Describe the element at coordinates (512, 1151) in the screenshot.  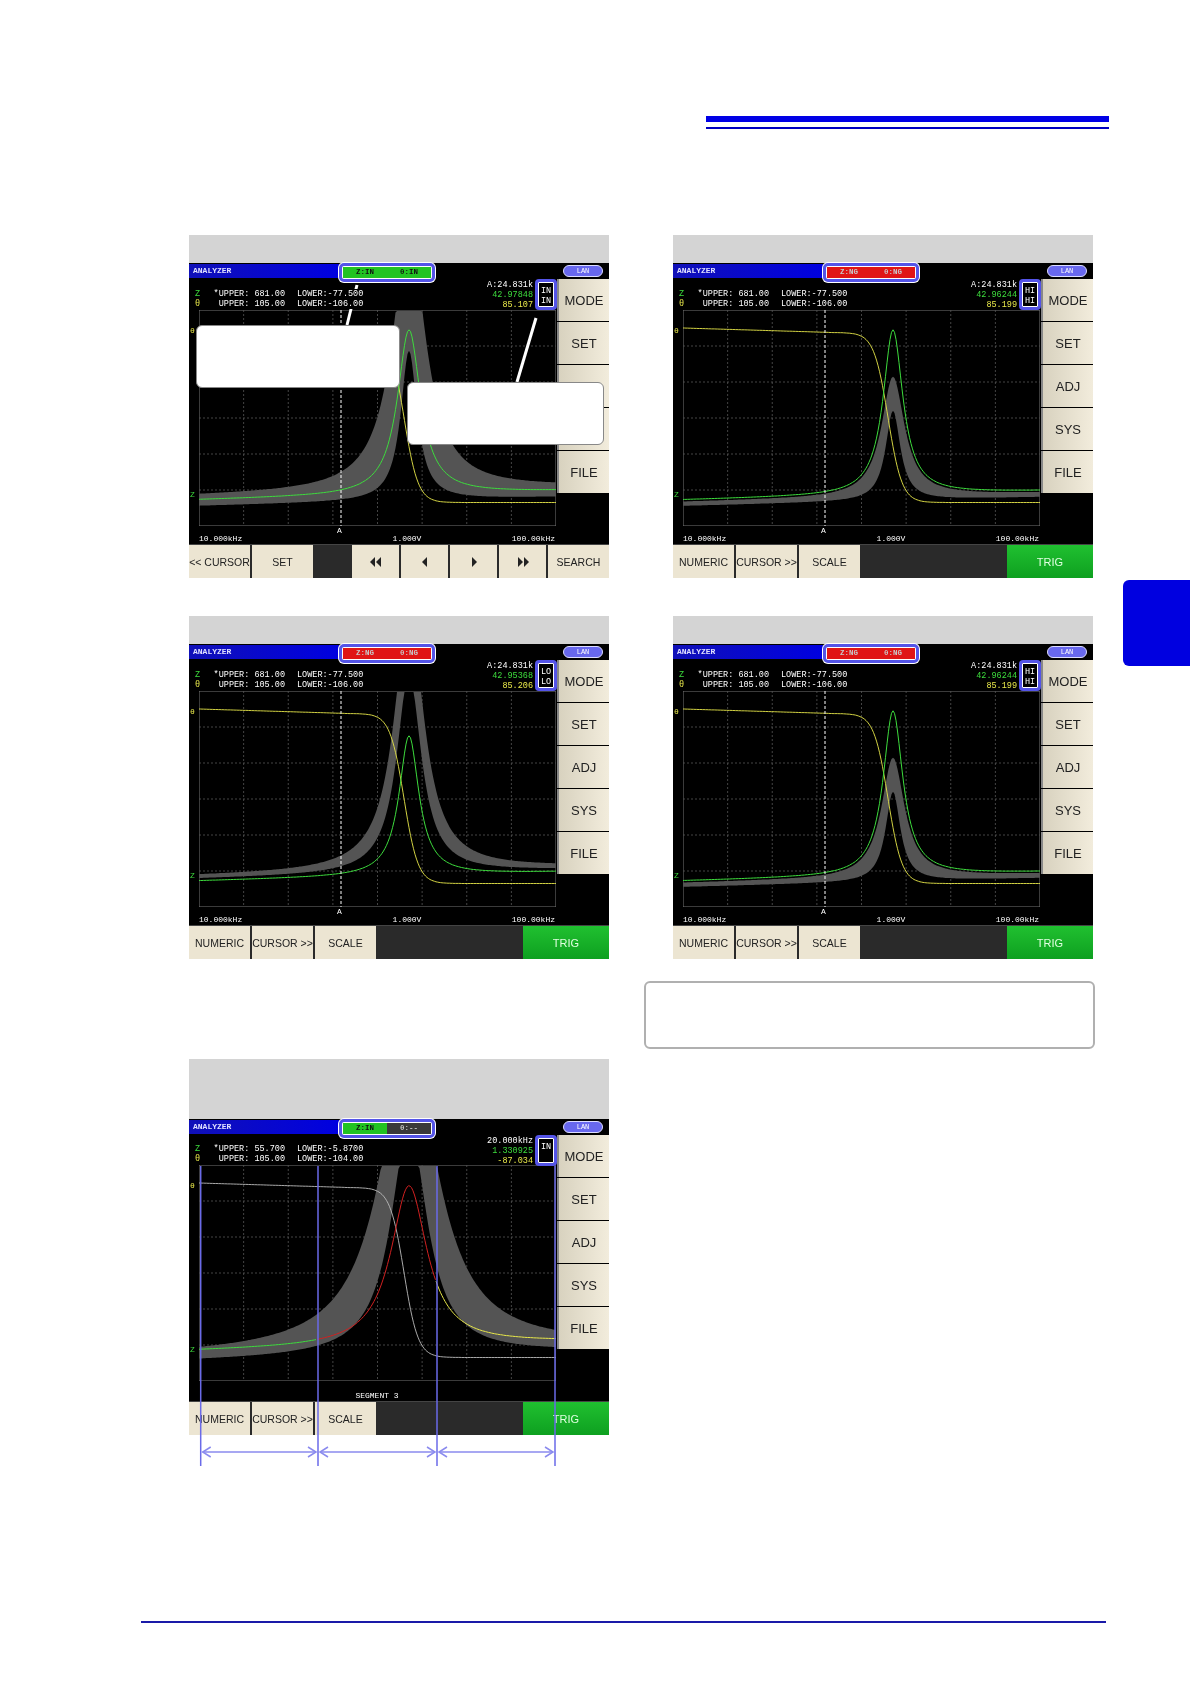
I see `measured-value: 1.330925` at that location.